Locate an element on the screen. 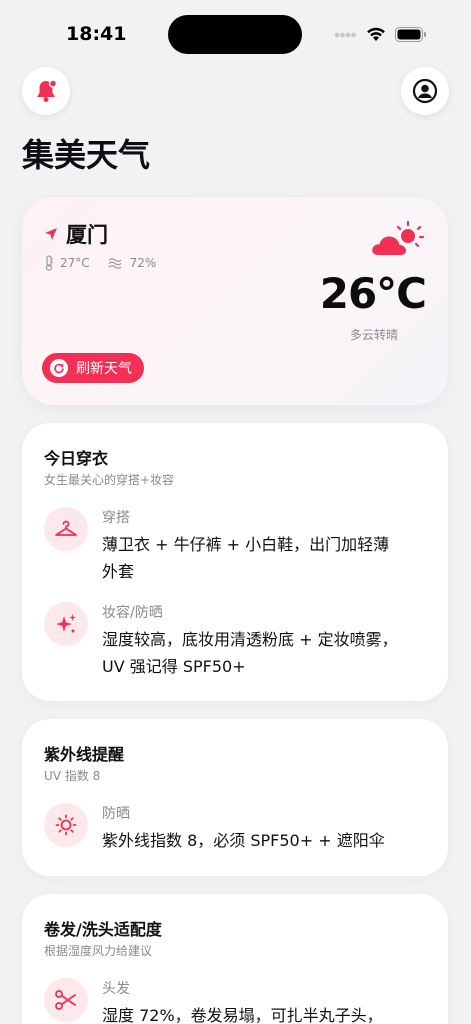 This screenshot has width=471, height=1024. status-time: 18:41 is located at coordinates (96, 34).